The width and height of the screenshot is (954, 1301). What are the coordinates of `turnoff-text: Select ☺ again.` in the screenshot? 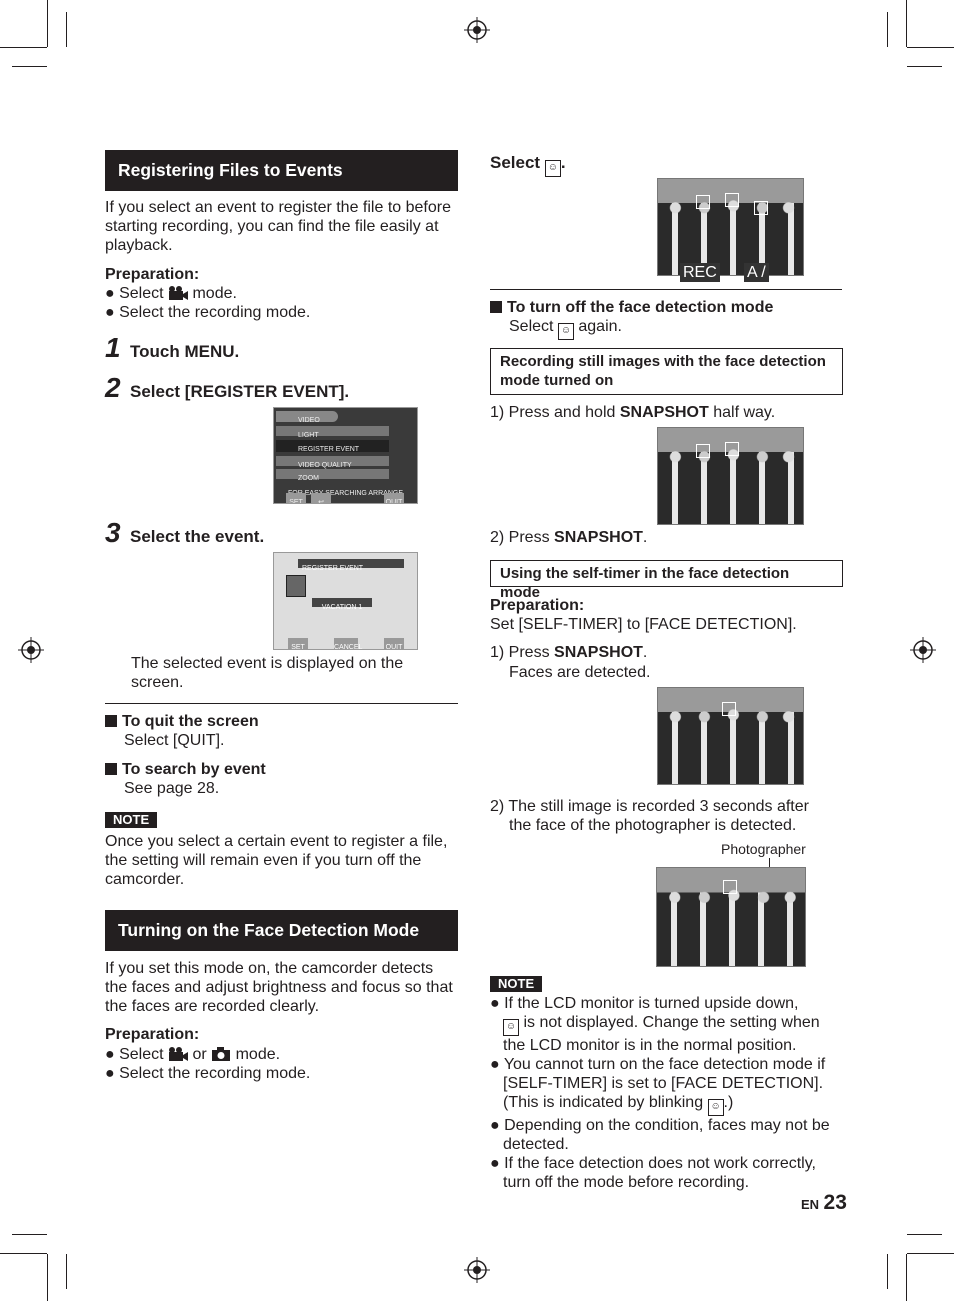 It's located at (565, 328).